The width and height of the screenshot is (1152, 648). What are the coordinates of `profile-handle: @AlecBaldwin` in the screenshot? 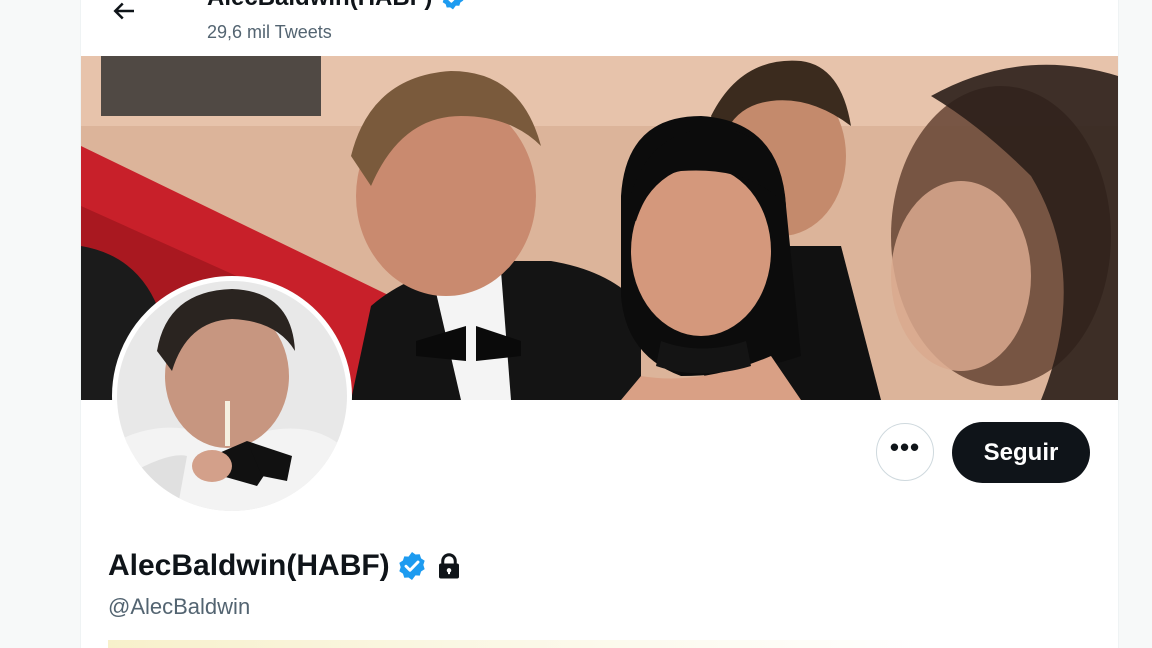 It's located at (179, 606).